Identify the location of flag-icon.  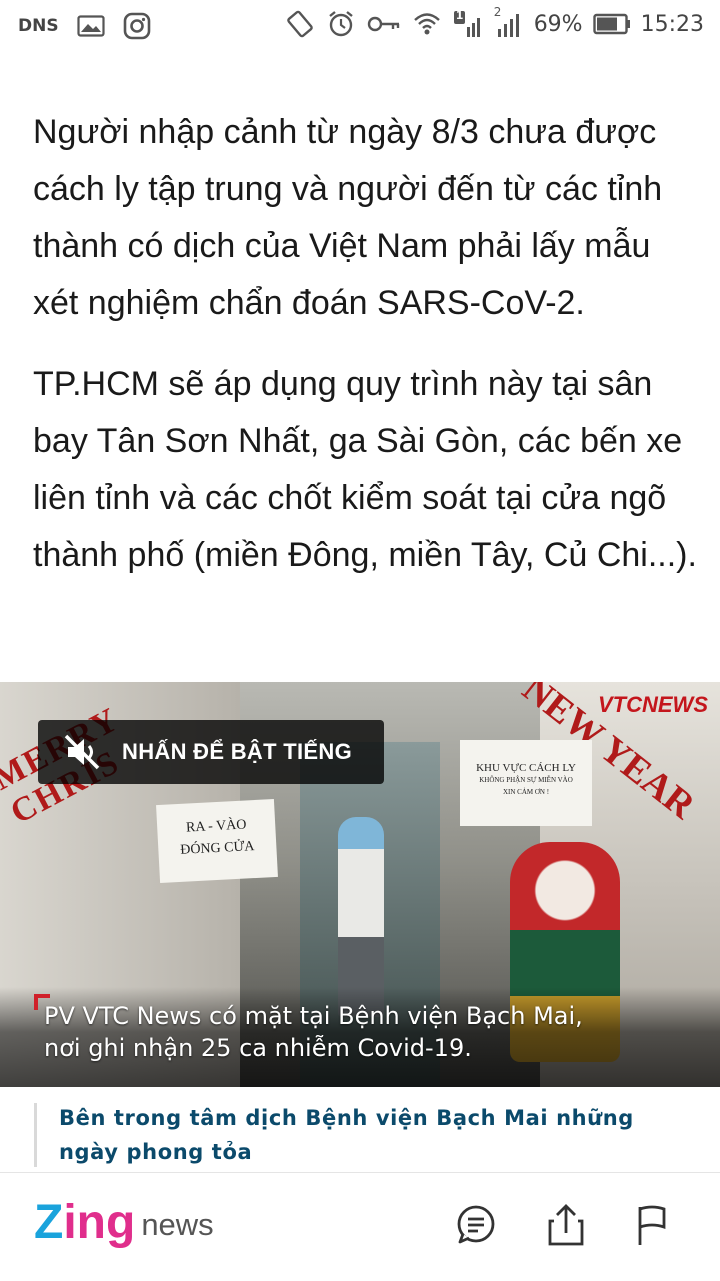
(652, 1227).